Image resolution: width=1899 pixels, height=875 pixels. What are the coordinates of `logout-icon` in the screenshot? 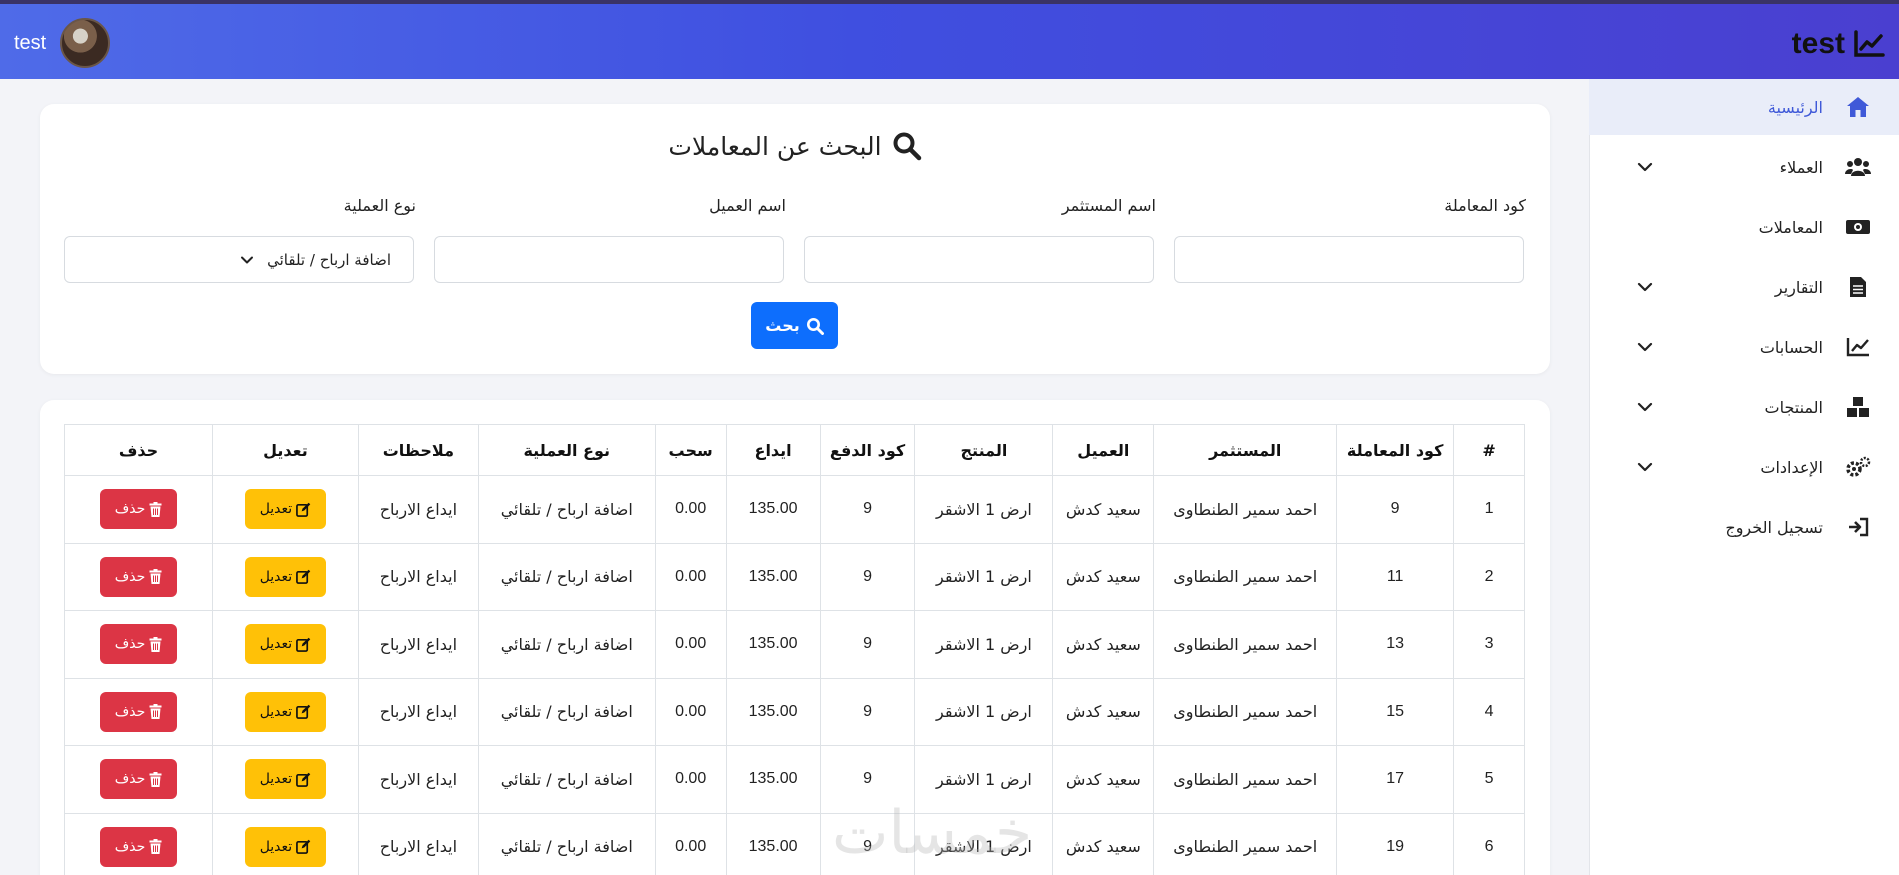 It's located at (1858, 527).